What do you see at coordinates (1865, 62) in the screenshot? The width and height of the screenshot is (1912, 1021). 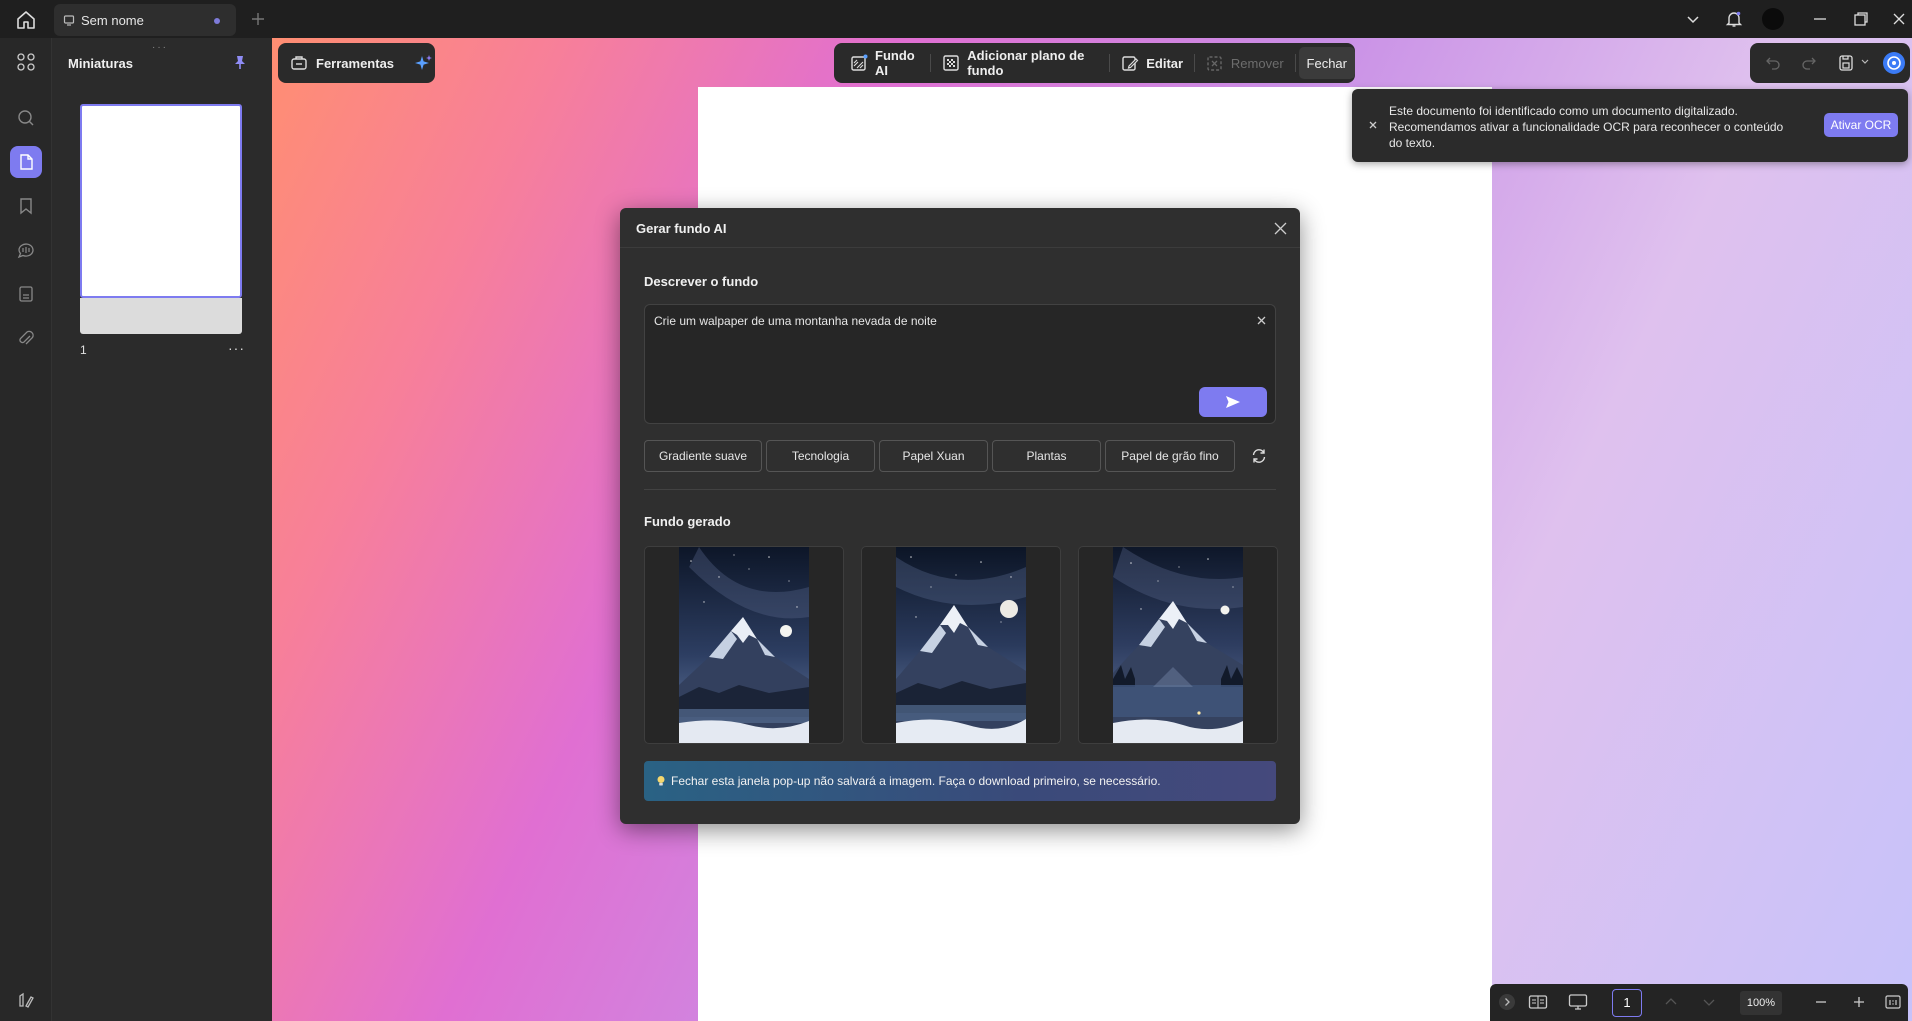 I see `save-options-chevron-icon` at bounding box center [1865, 62].